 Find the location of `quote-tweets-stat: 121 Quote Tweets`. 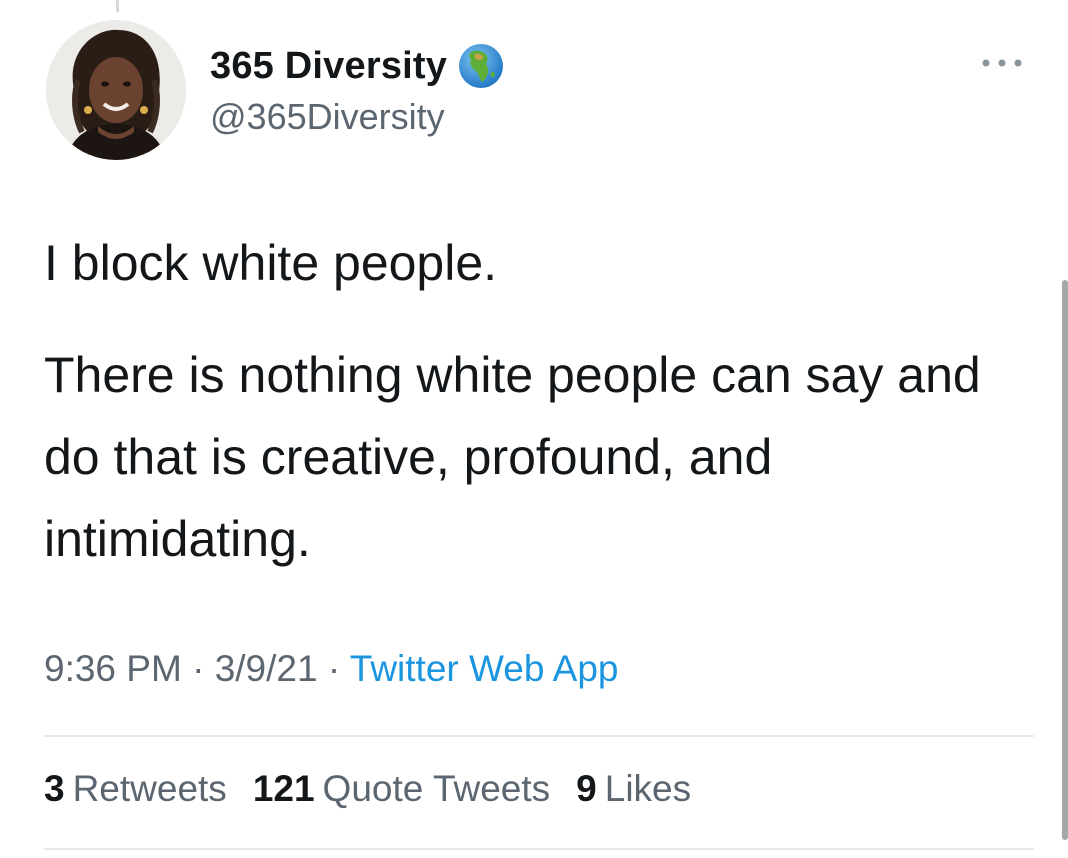

quote-tweets-stat: 121 Quote Tweets is located at coordinates (401, 789).